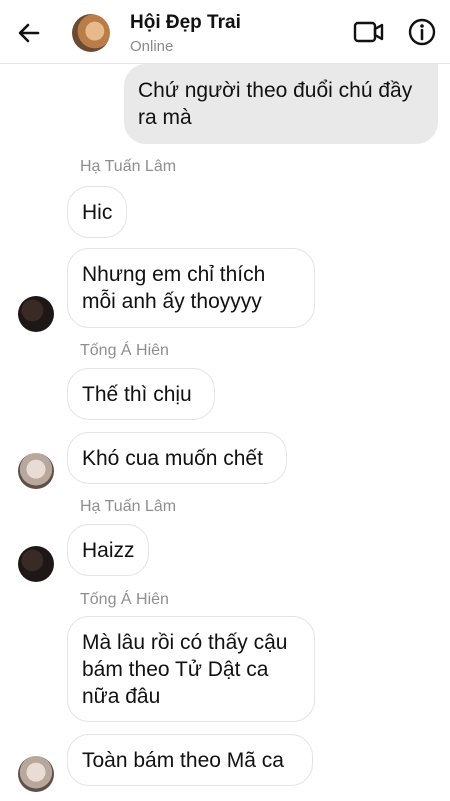  What do you see at coordinates (275, 104) in the screenshot?
I see `message-text: Chứ người theo đuổi chú đầy ra mà` at bounding box center [275, 104].